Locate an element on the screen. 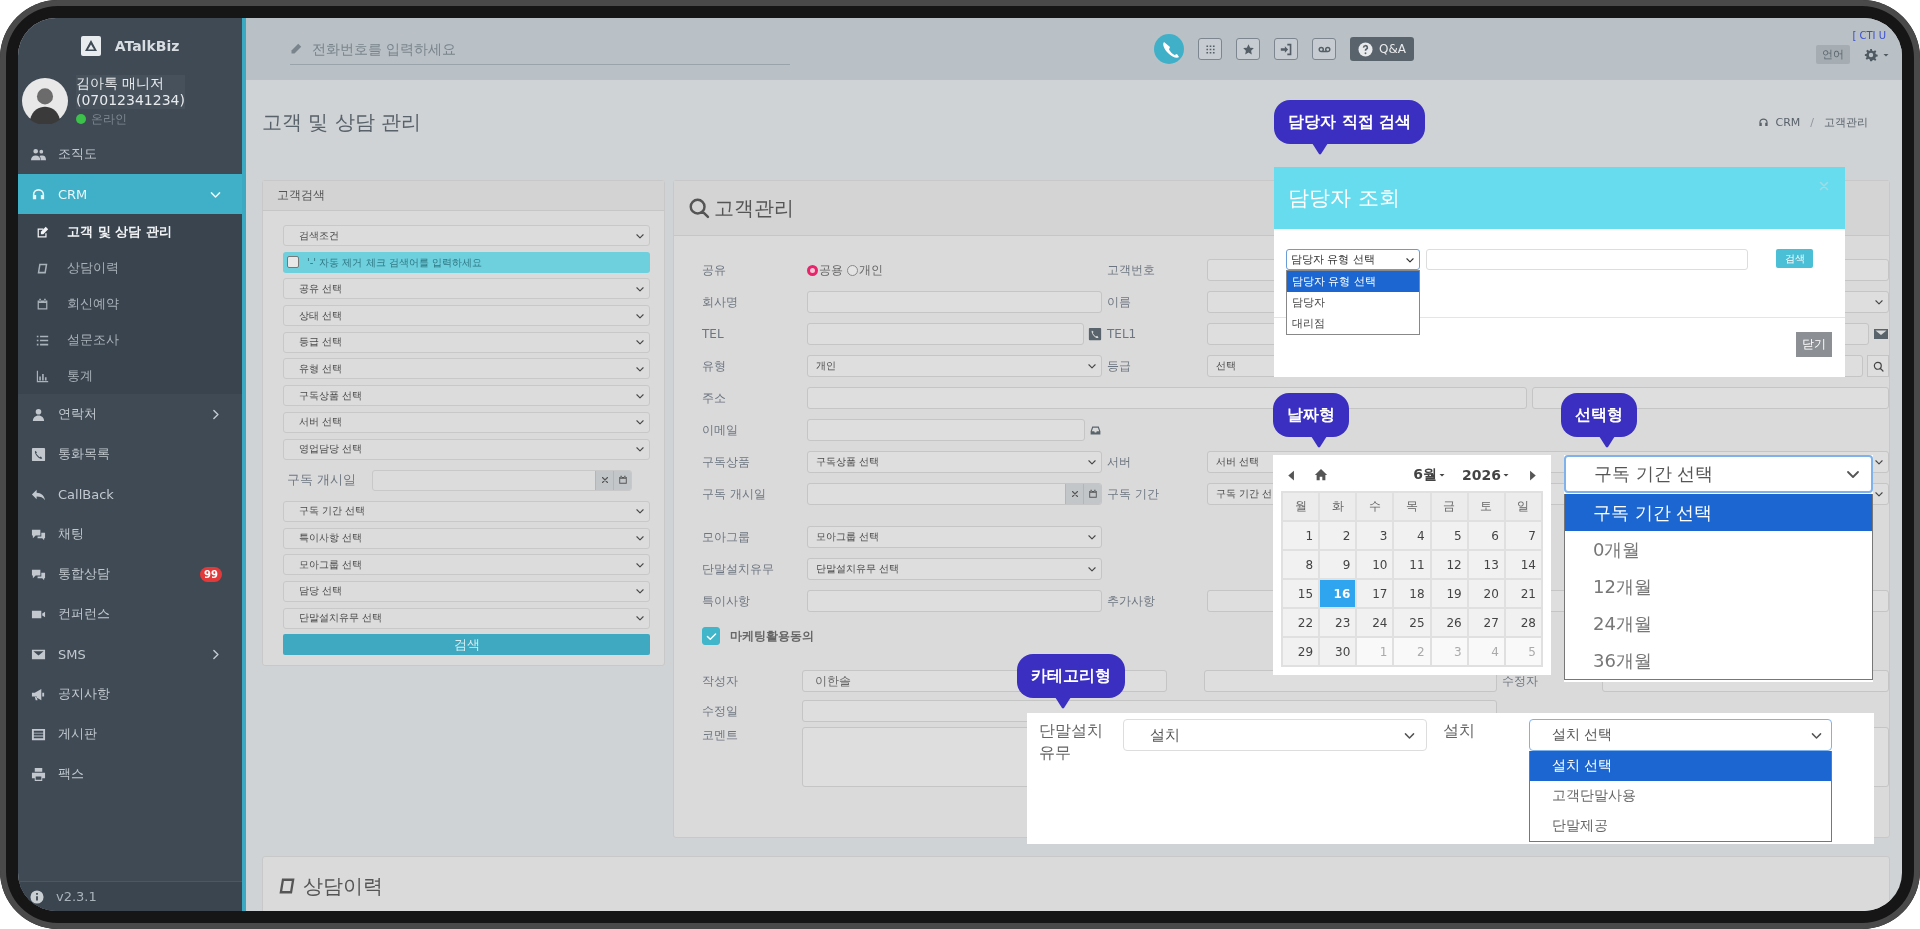 The height and width of the screenshot is (929, 1920). dropdown-option: 0개월 is located at coordinates (1718, 549).